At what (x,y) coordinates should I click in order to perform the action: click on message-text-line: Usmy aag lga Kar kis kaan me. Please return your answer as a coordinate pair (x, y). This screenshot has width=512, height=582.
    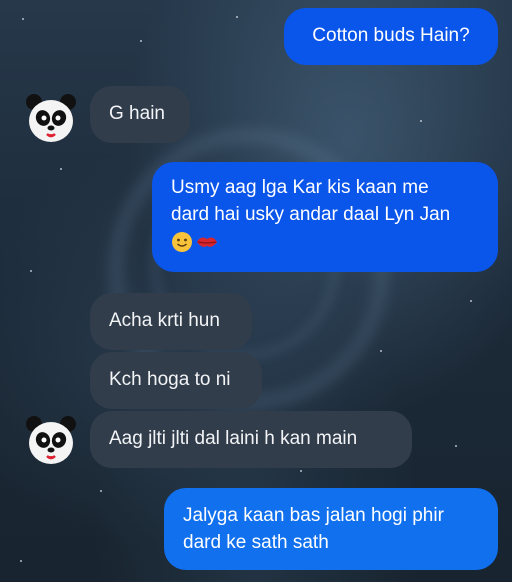
    Looking at the image, I should click on (300, 187).